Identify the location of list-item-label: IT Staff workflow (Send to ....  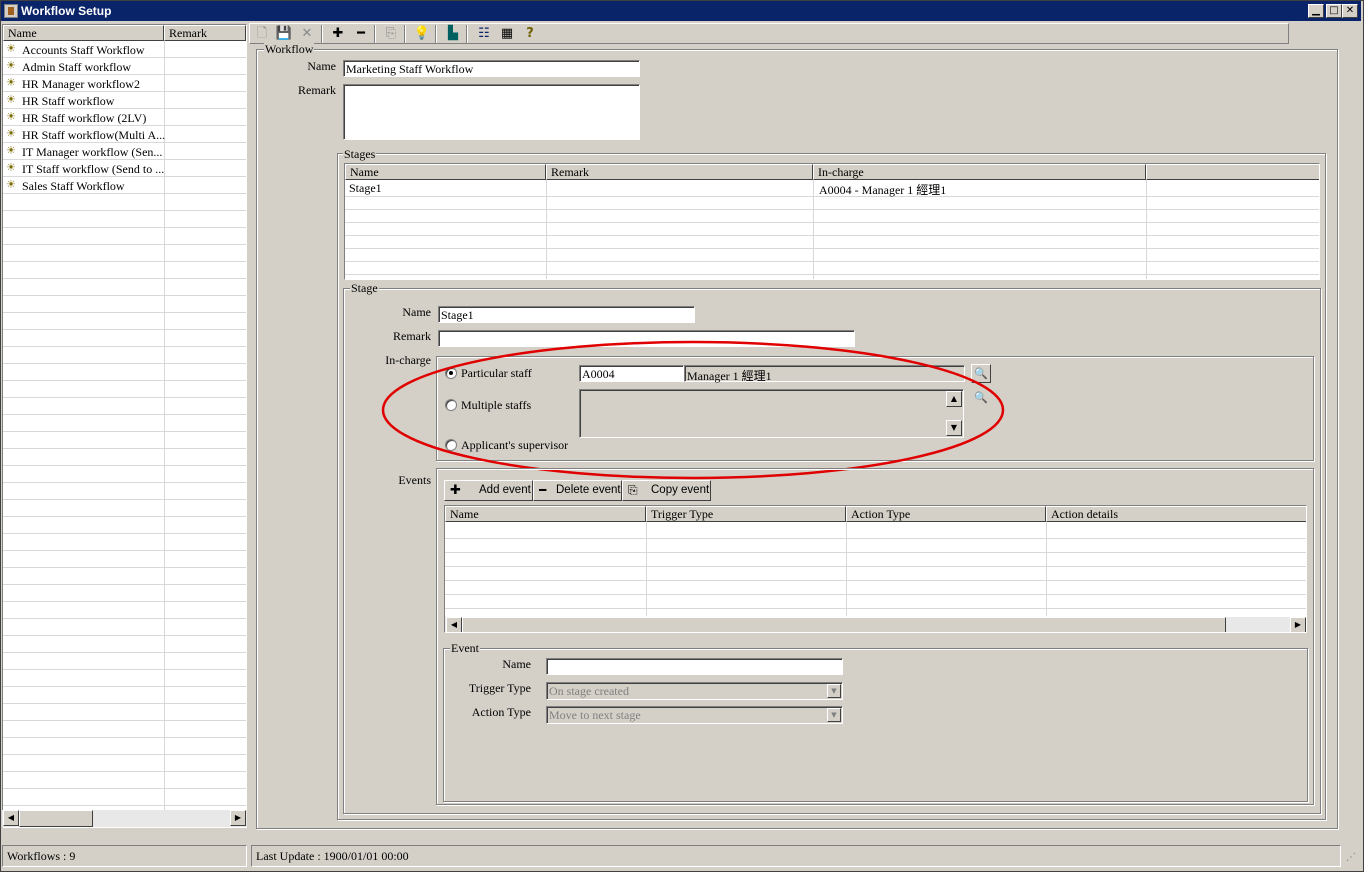
(93, 169).